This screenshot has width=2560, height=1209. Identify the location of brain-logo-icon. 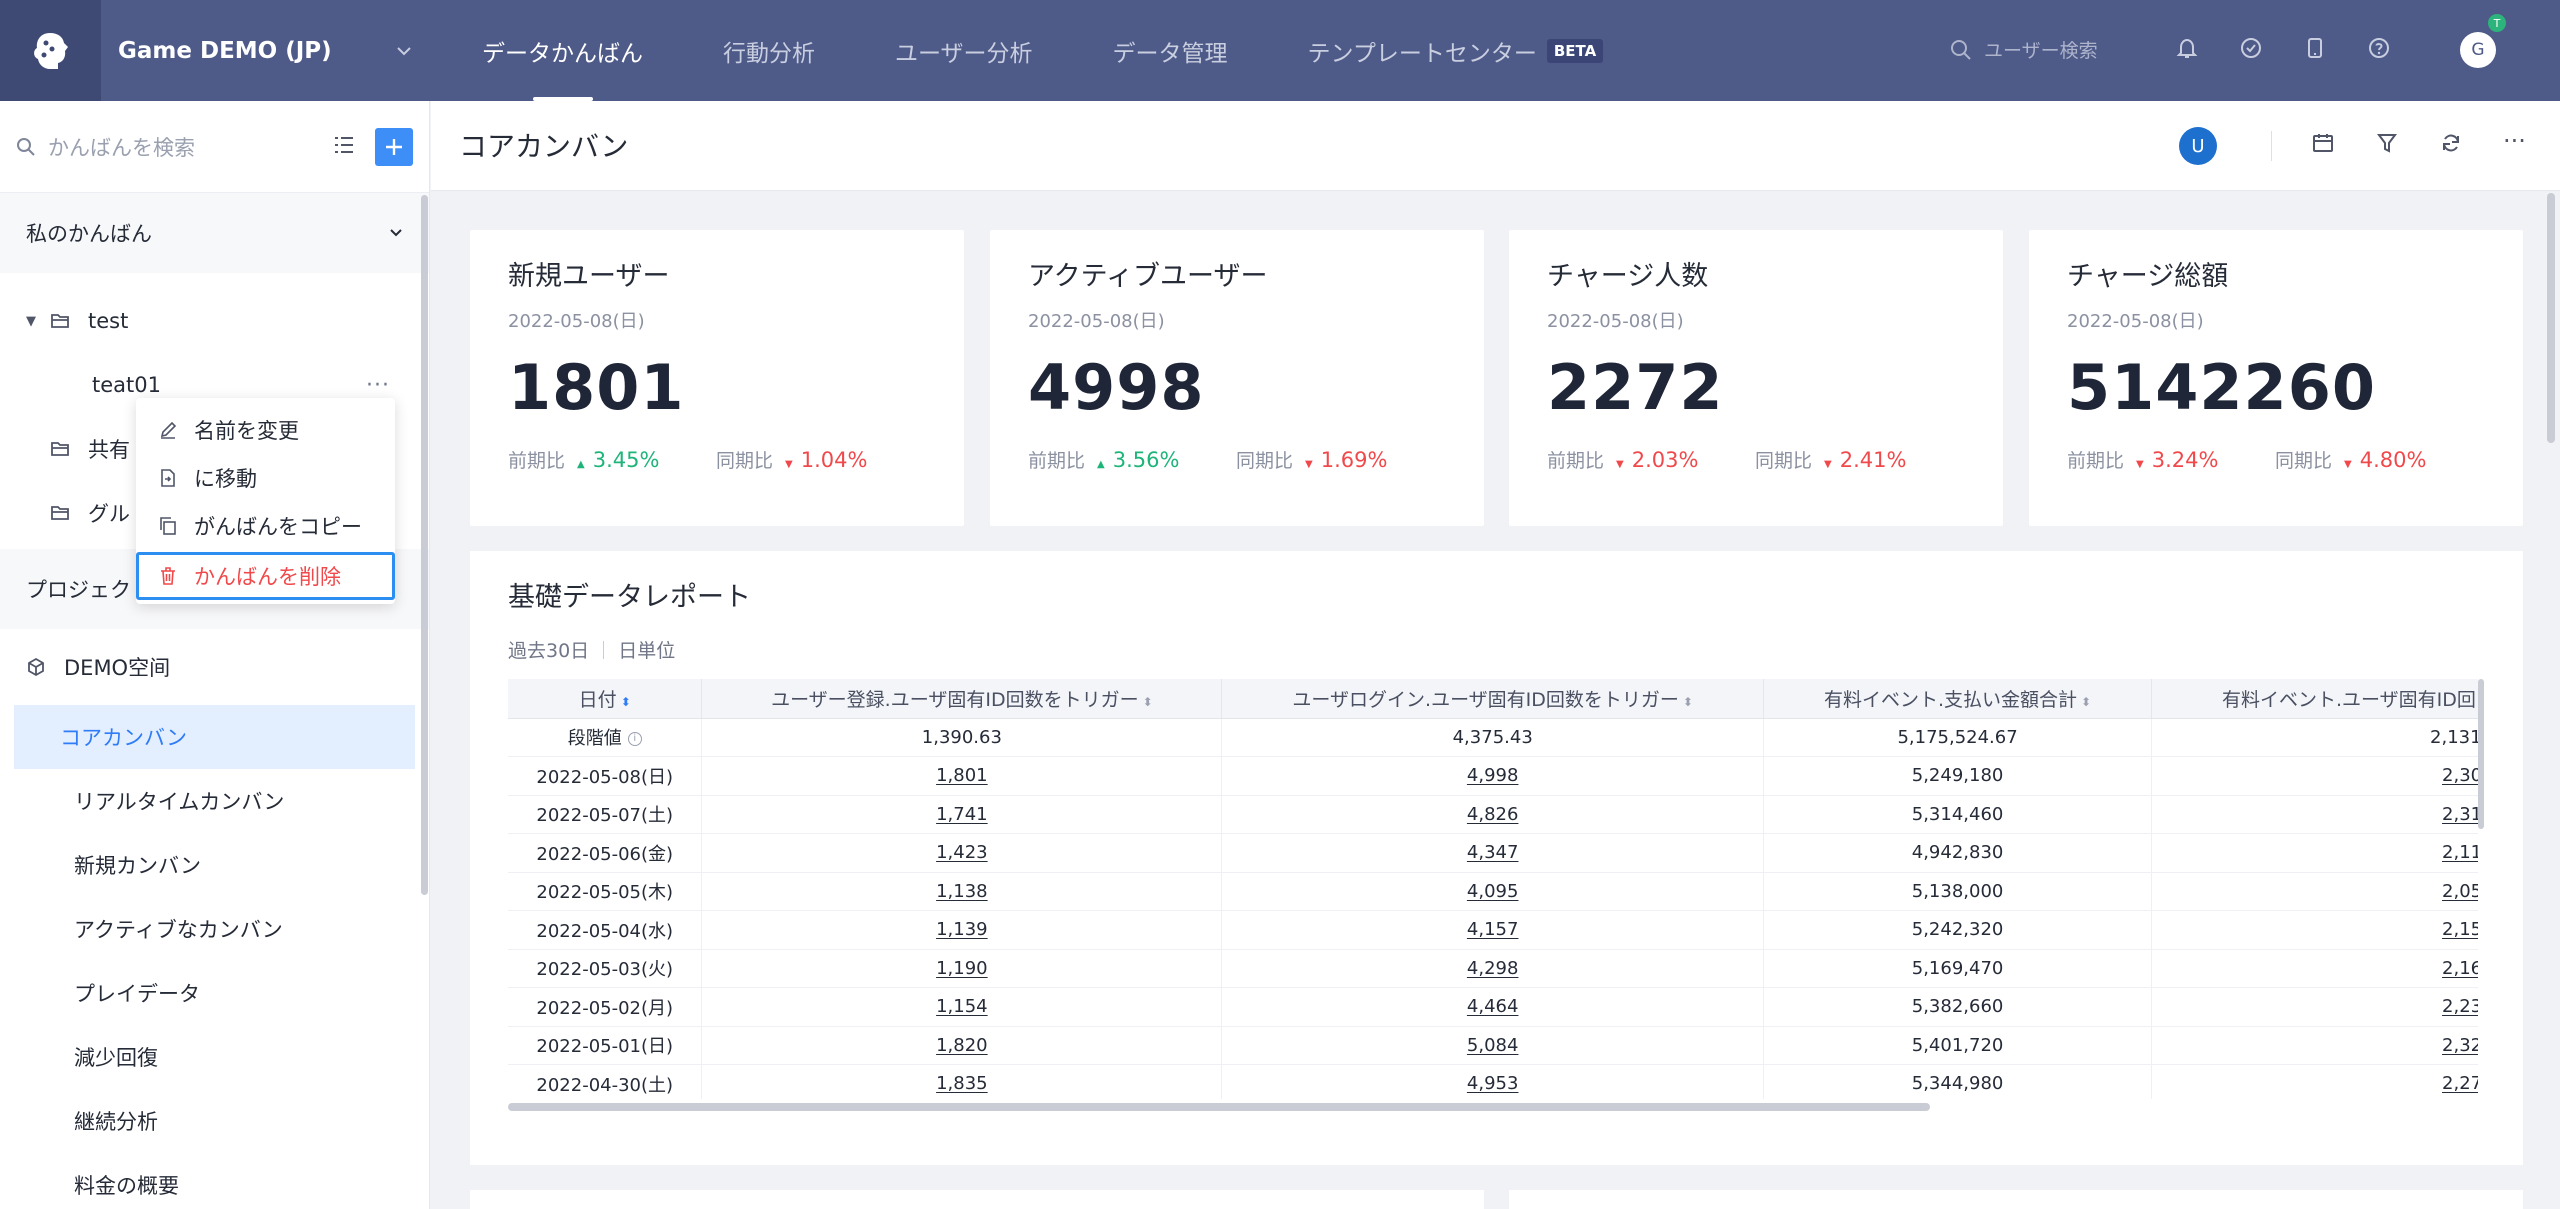
(50, 50).